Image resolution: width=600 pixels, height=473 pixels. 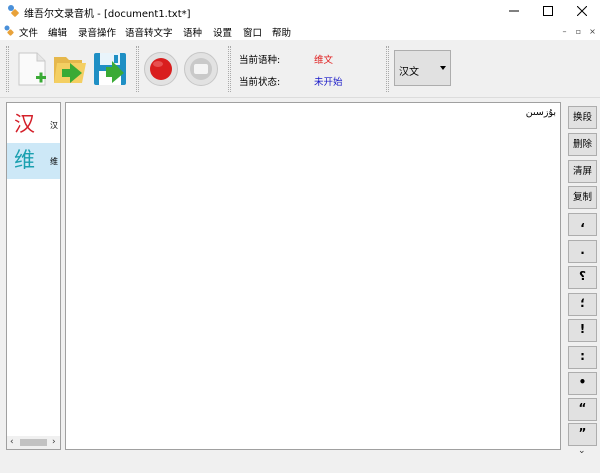 What do you see at coordinates (582, 117) in the screenshot?
I see `new-paragraph-button: 换段` at bounding box center [582, 117].